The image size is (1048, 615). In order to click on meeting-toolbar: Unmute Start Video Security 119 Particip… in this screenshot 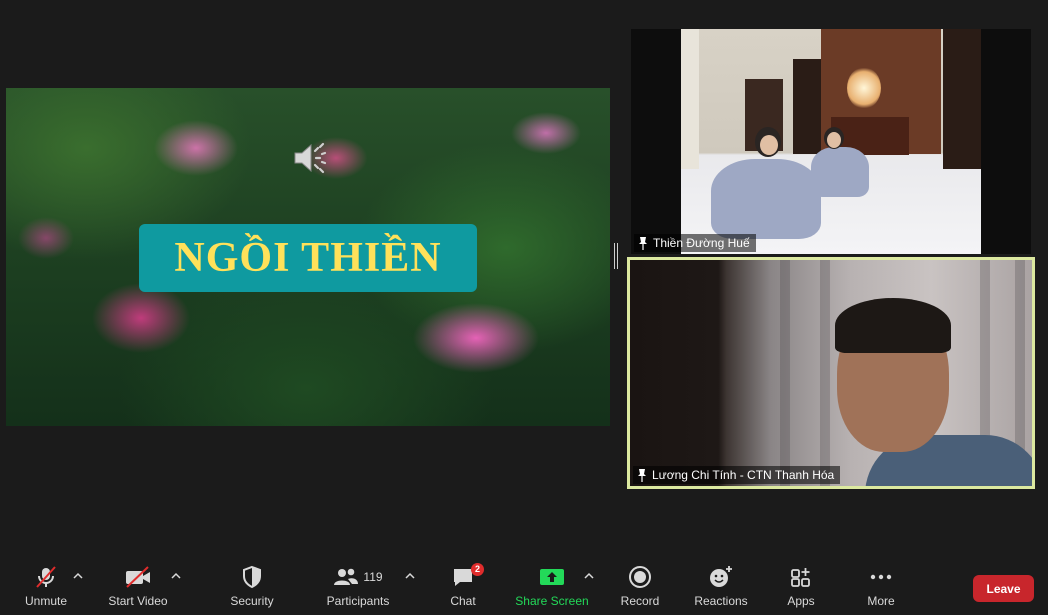, I will do `click(524, 587)`.